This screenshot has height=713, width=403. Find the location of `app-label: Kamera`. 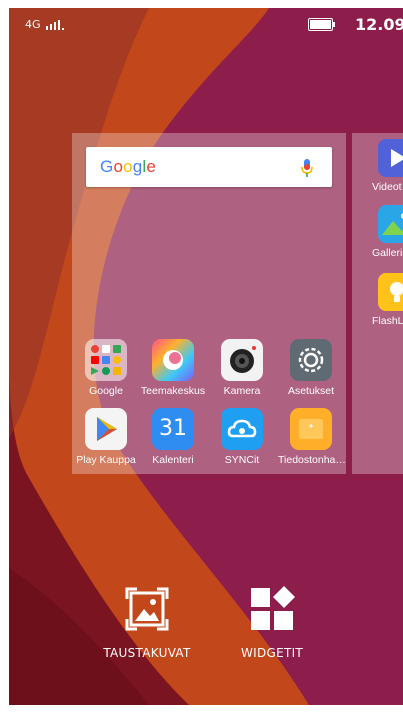

app-label: Kamera is located at coordinates (242, 391).